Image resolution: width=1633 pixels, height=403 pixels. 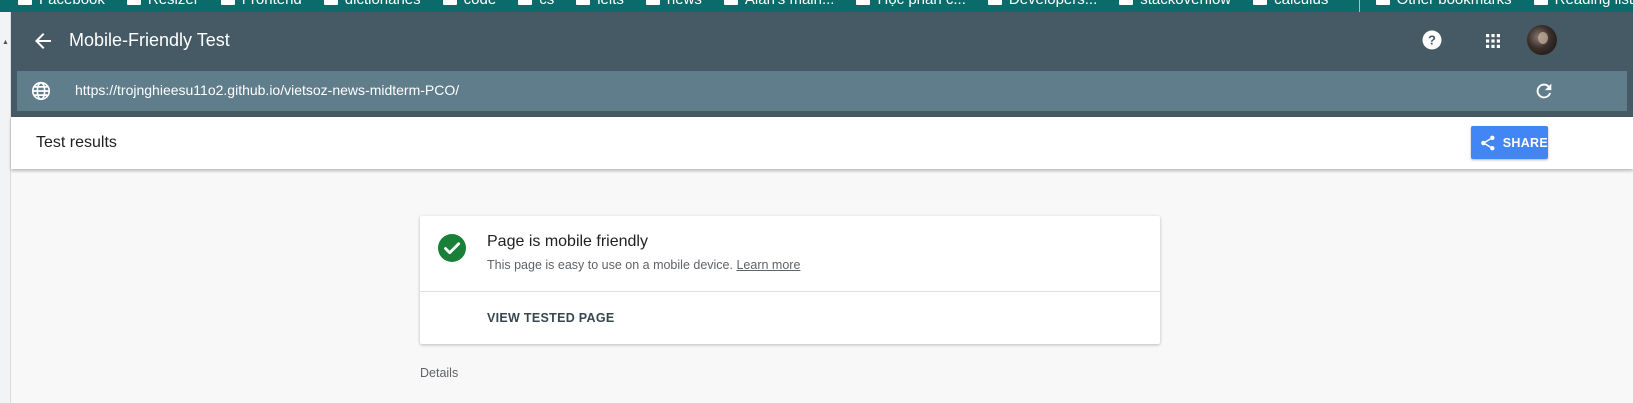 What do you see at coordinates (1493, 41) in the screenshot?
I see `apps-grid-icon` at bounding box center [1493, 41].